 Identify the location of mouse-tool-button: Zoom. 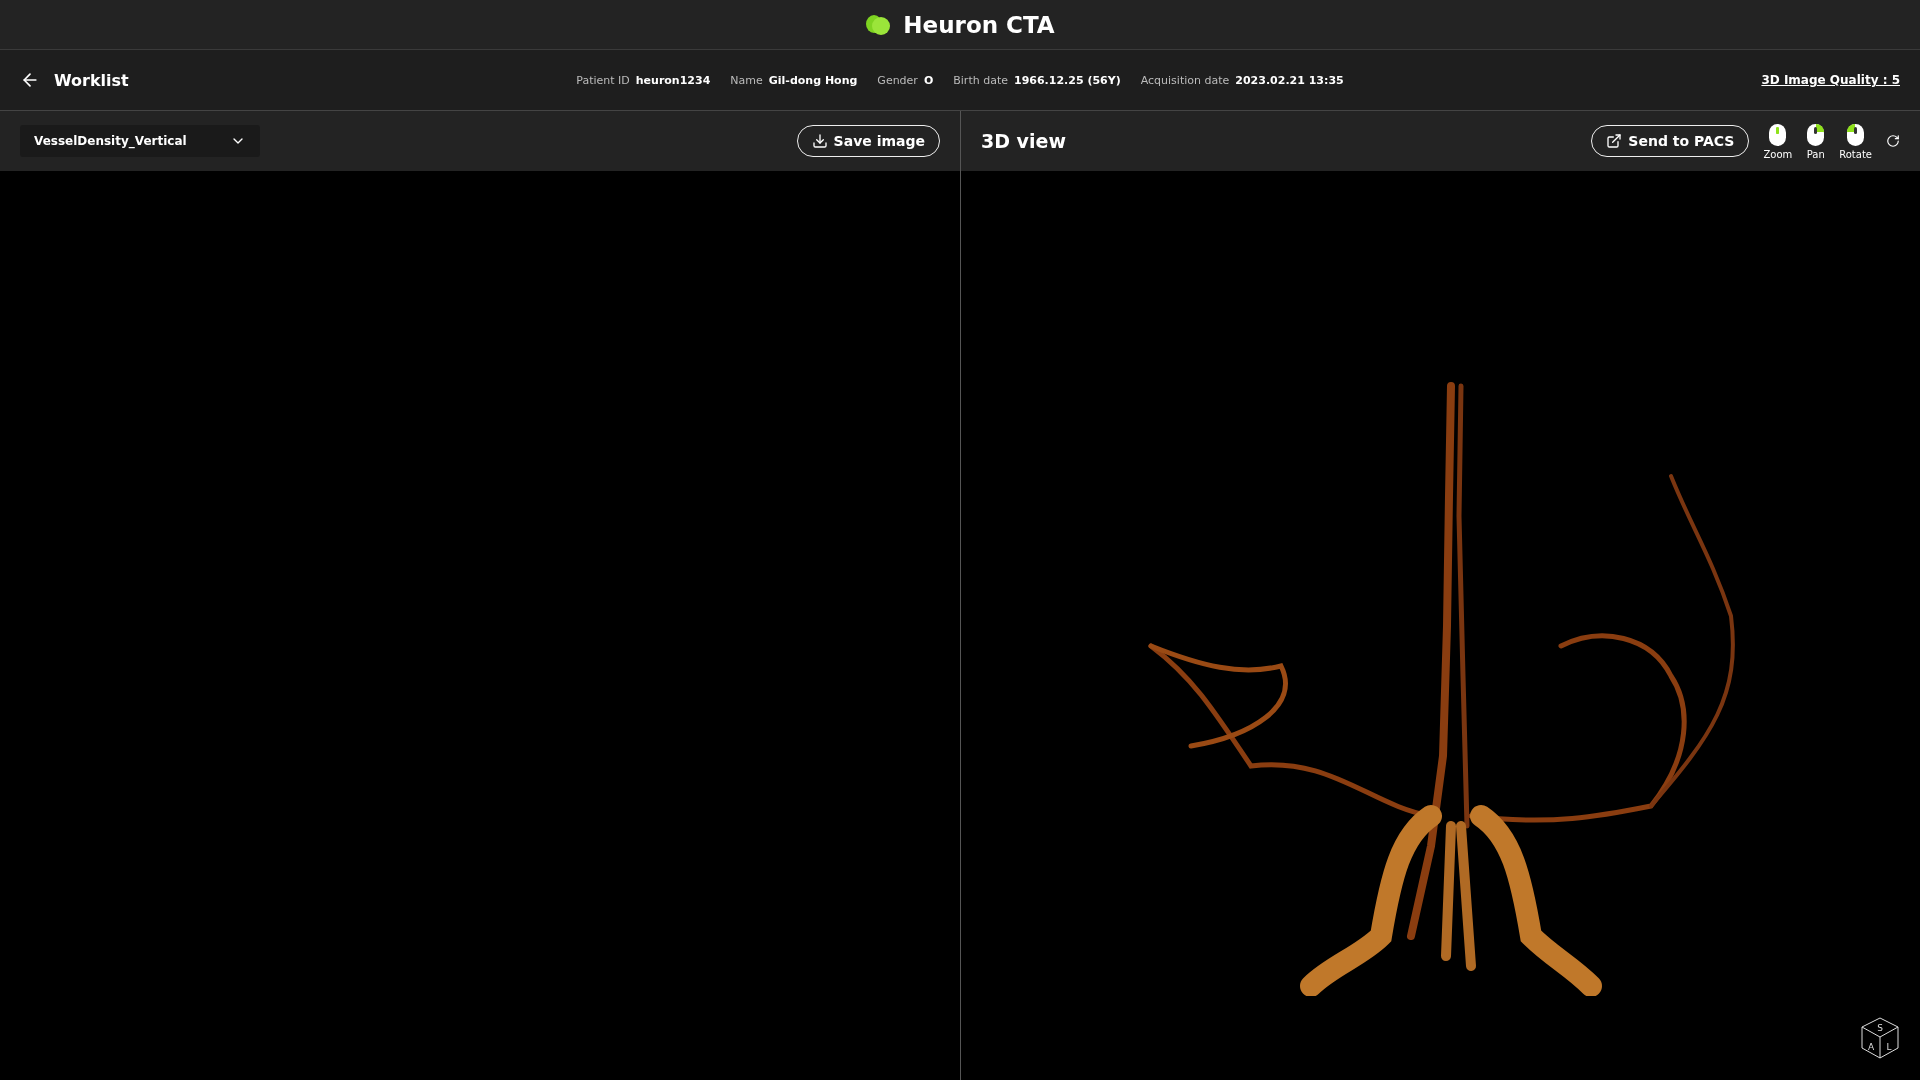
(1778, 141).